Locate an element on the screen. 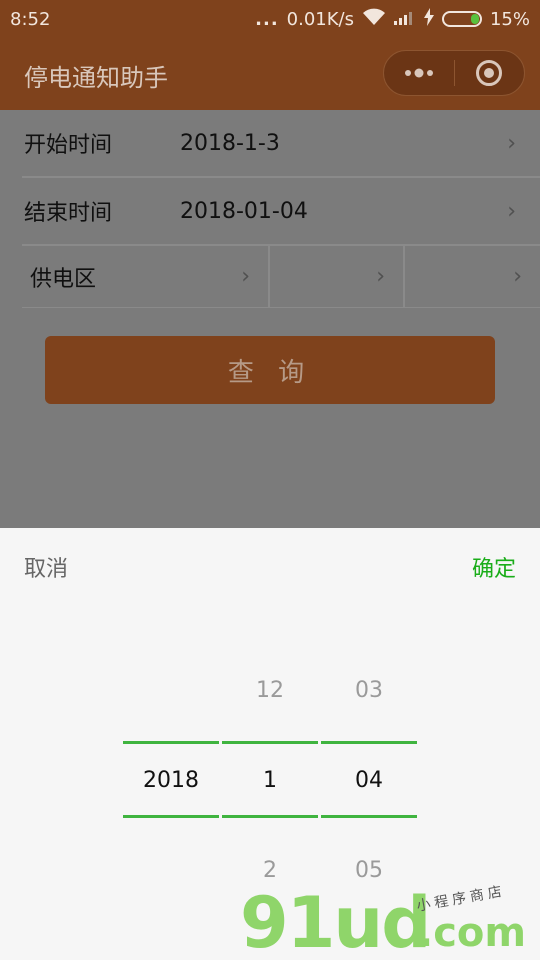 The image size is (540, 960). more-dots-icon is located at coordinates (418, 73).